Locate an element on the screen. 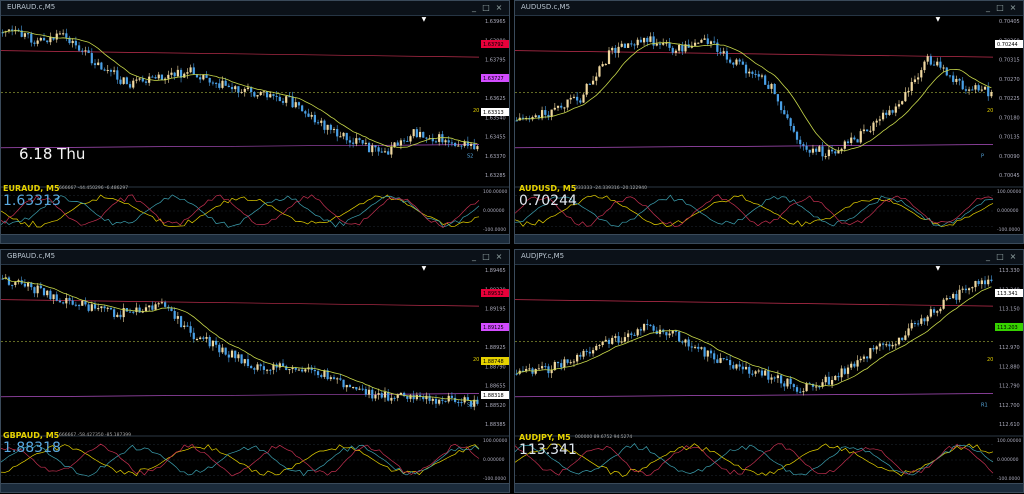 This screenshot has width=1024, height=494. side-marker: 20 is located at coordinates (990, 360).